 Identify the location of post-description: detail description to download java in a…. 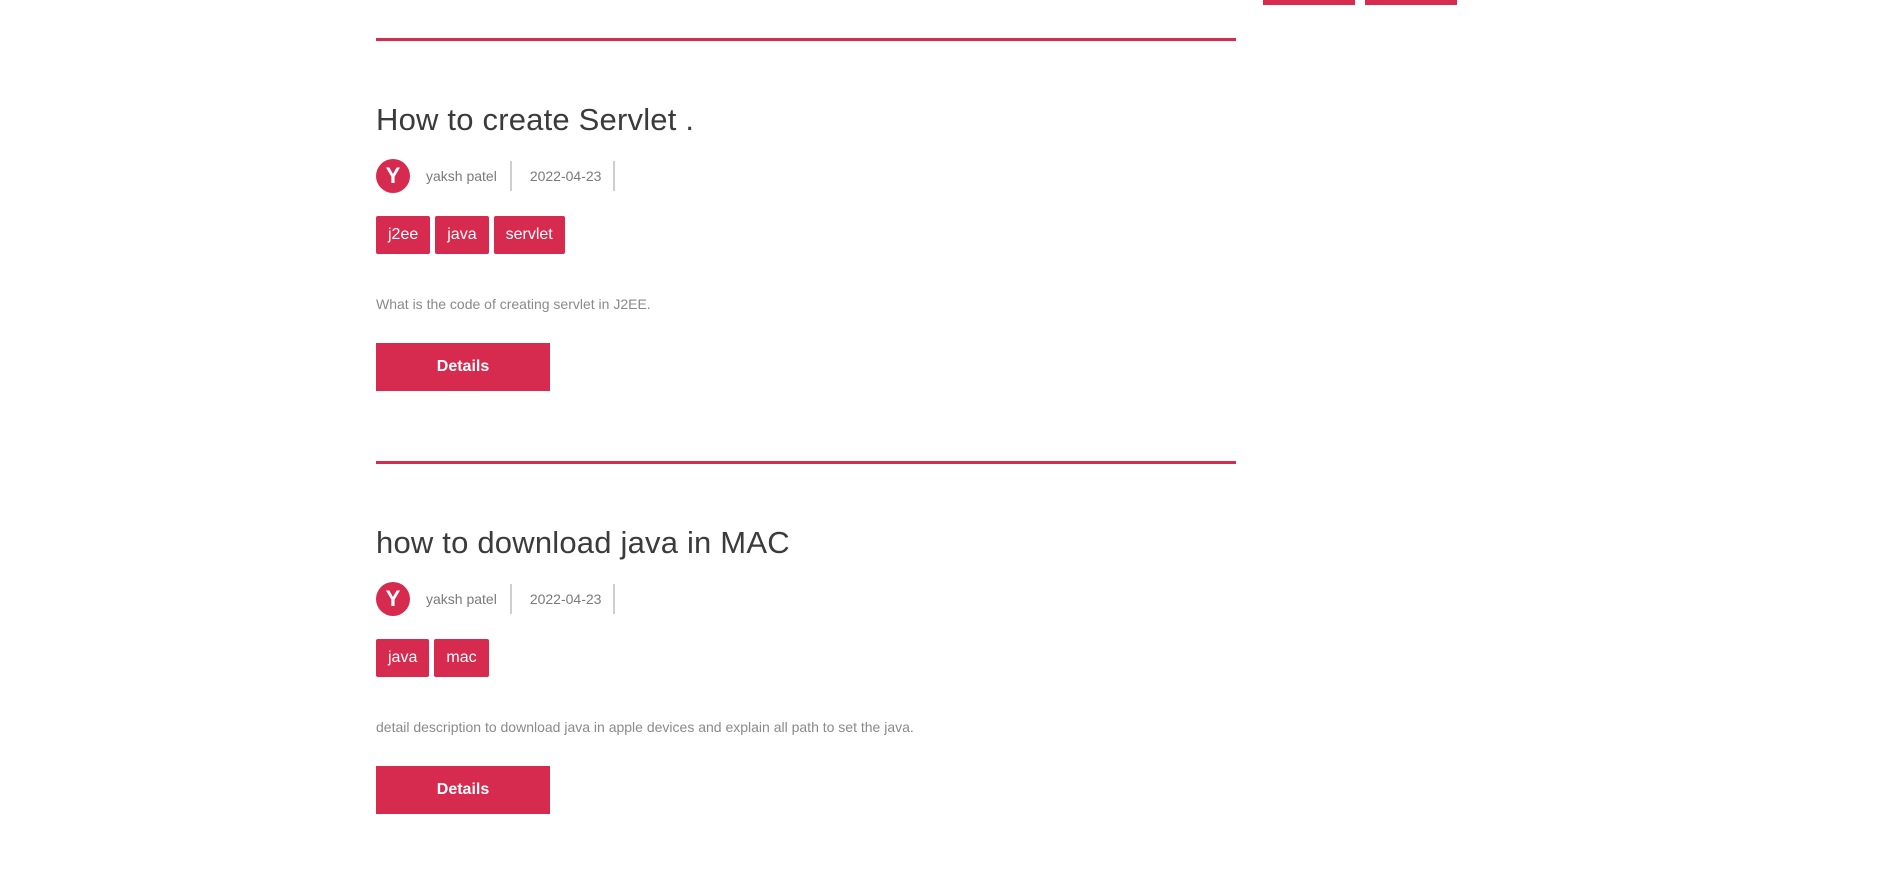
(645, 727).